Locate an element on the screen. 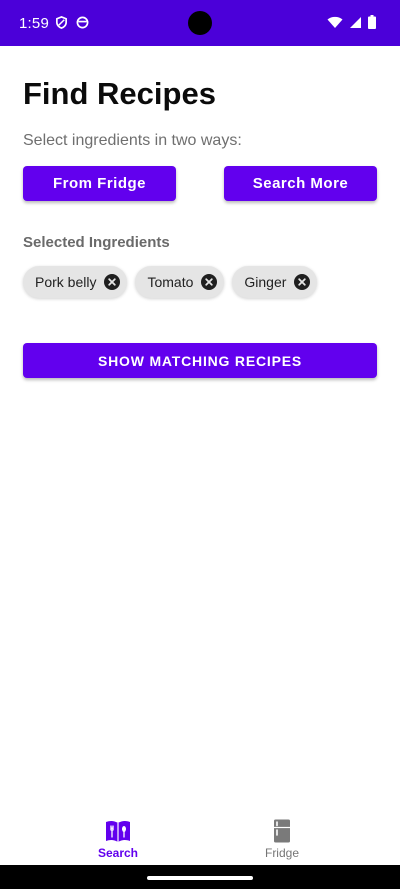 This screenshot has height=889, width=400. status-right-icons is located at coordinates (351, 22).